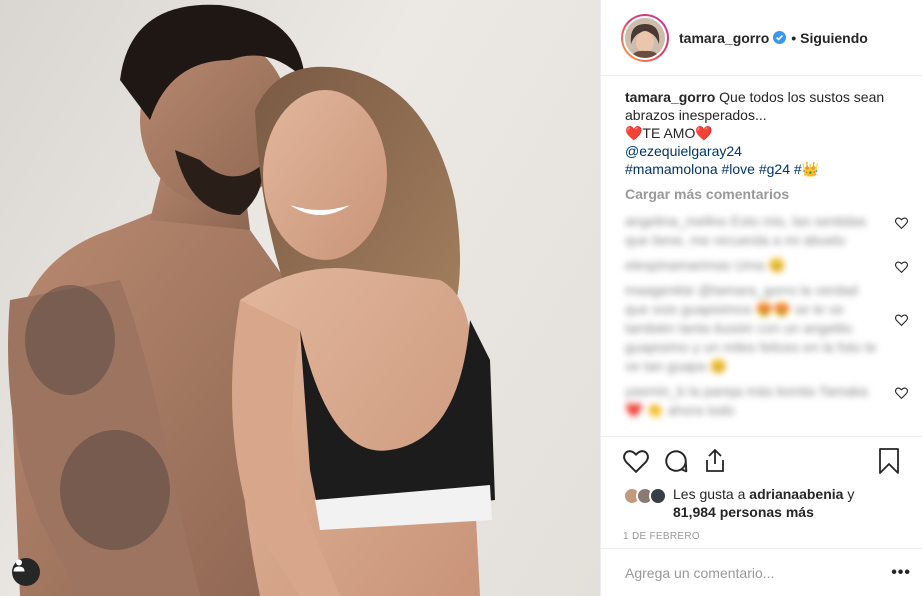 The width and height of the screenshot is (922, 596). What do you see at coordinates (768, 536) in the screenshot?
I see `post-date: 1 DE FEBRERO` at bounding box center [768, 536].